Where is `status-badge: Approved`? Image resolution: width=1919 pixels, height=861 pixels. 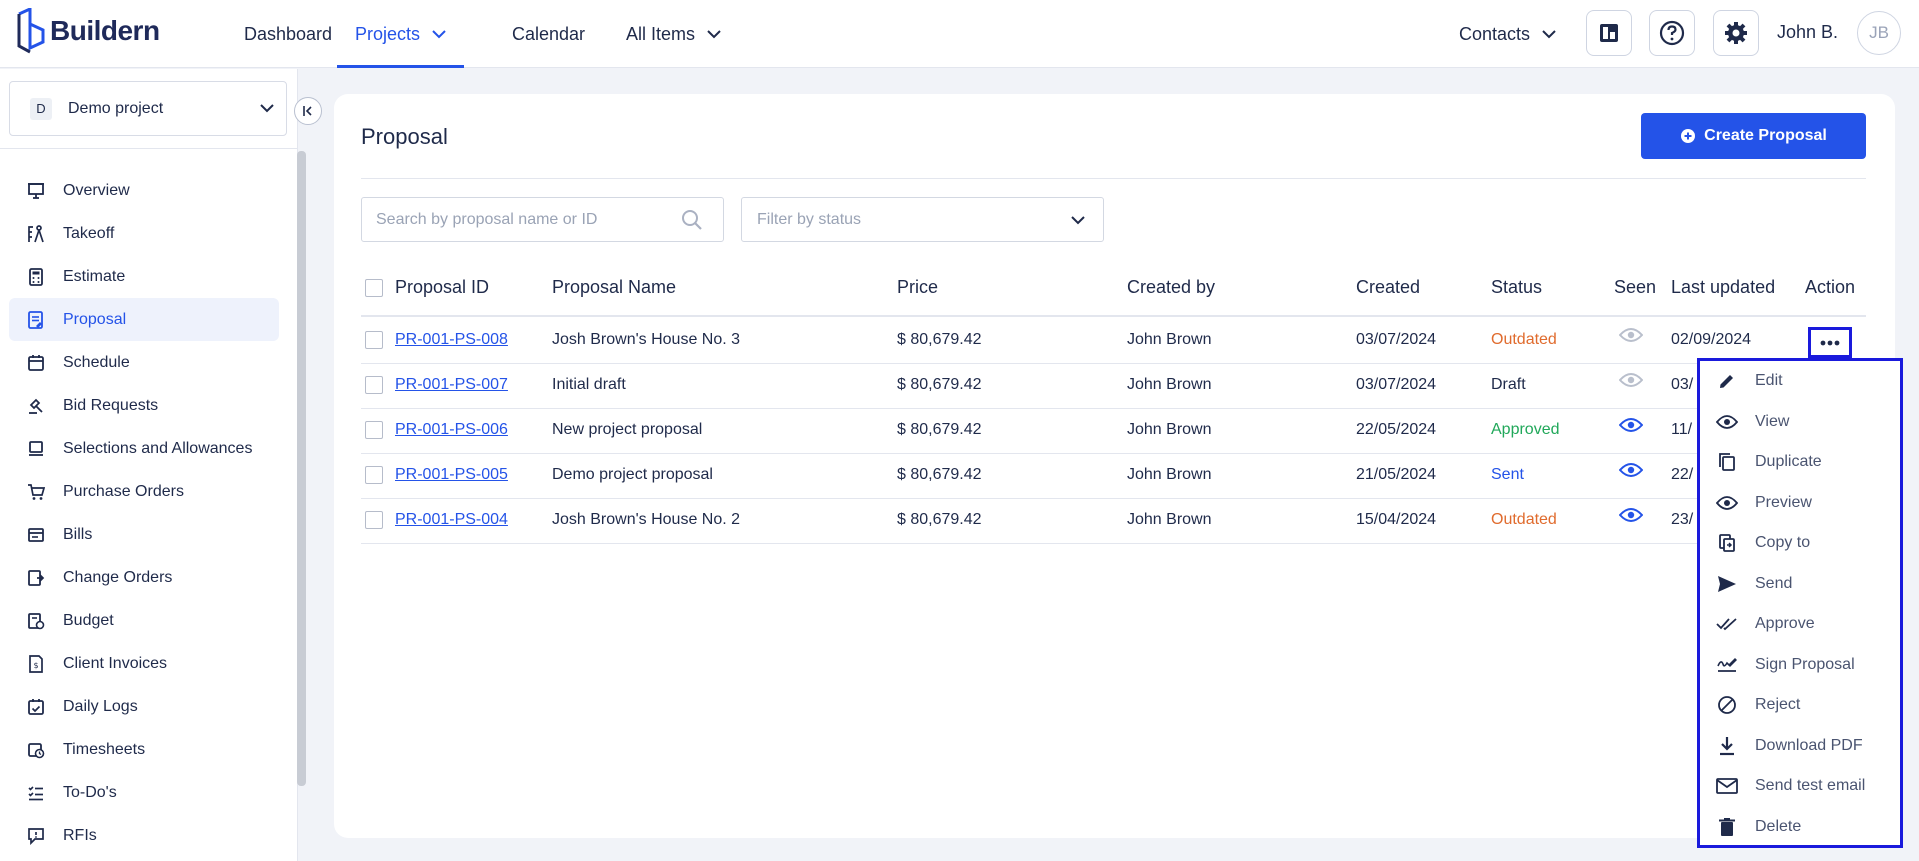 status-badge: Approved is located at coordinates (1525, 429).